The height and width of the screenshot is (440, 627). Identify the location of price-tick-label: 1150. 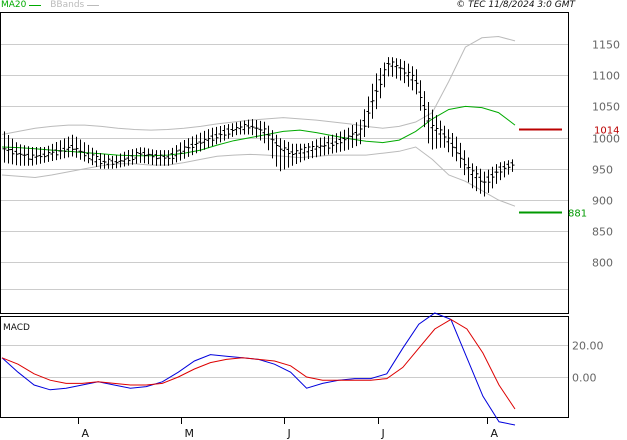
(606, 45).